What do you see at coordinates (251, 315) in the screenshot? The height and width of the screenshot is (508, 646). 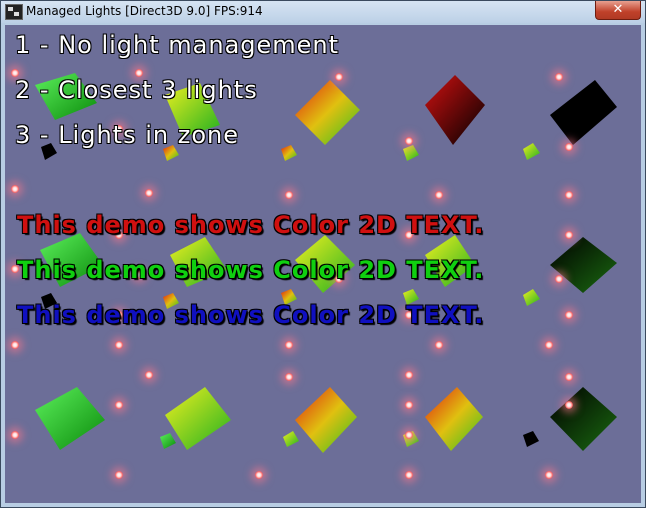 I see `demo-text-blue: This demo shows Color 2D TEXT.` at bounding box center [251, 315].